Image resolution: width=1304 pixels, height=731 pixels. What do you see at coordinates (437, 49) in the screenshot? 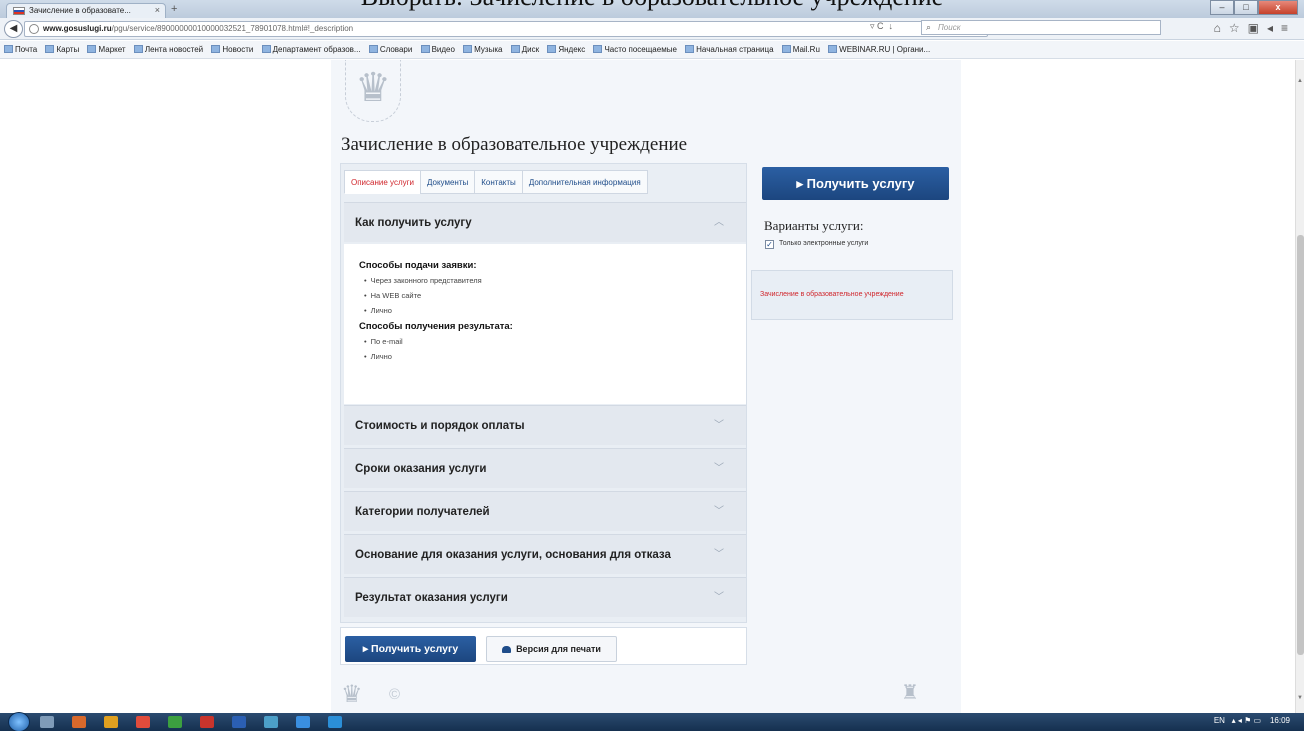
I see `bookmark-item: Видео` at bounding box center [437, 49].